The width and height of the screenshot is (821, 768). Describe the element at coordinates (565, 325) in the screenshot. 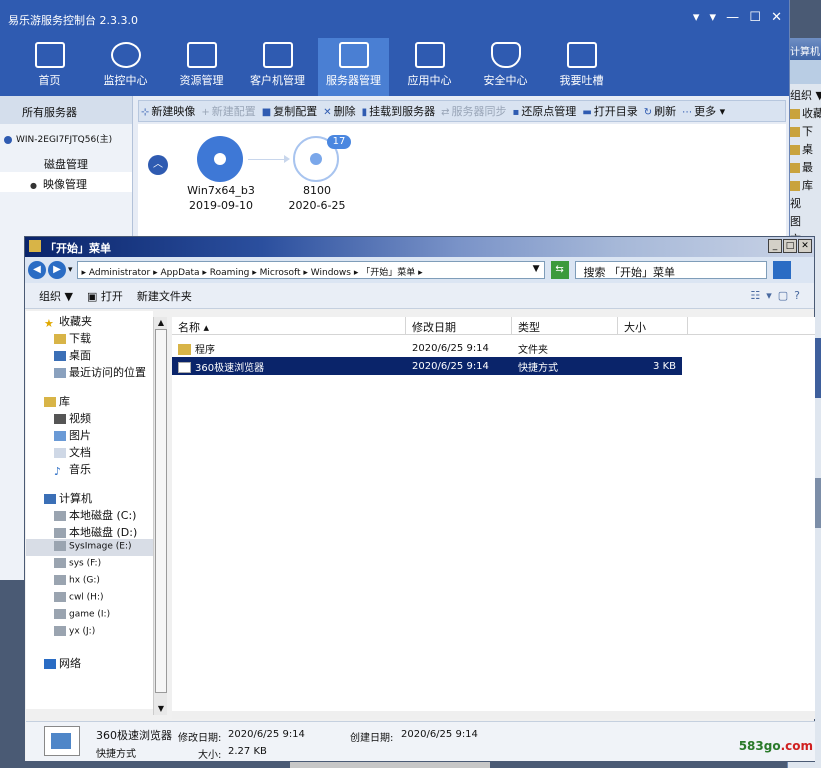

I see `column-type: 类型` at that location.